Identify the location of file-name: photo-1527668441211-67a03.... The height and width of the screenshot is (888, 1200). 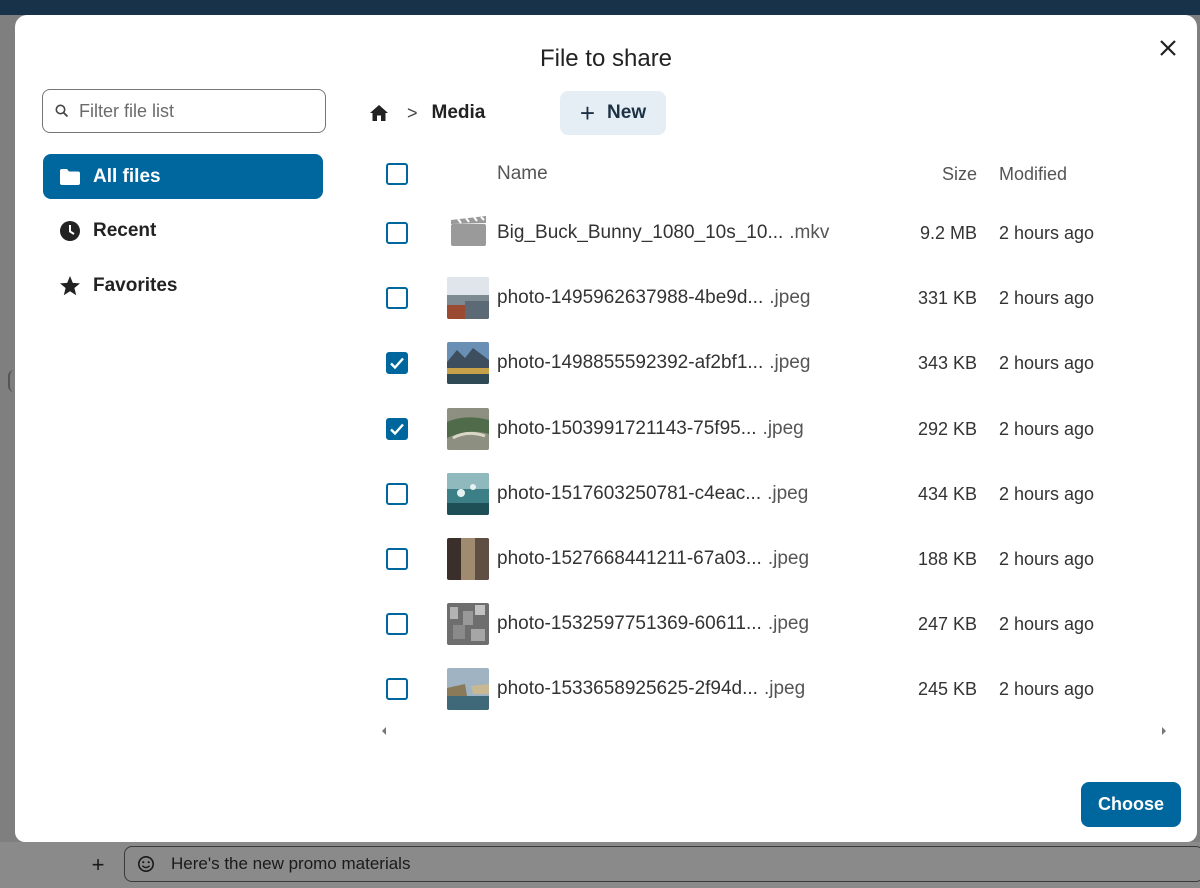
(629, 558).